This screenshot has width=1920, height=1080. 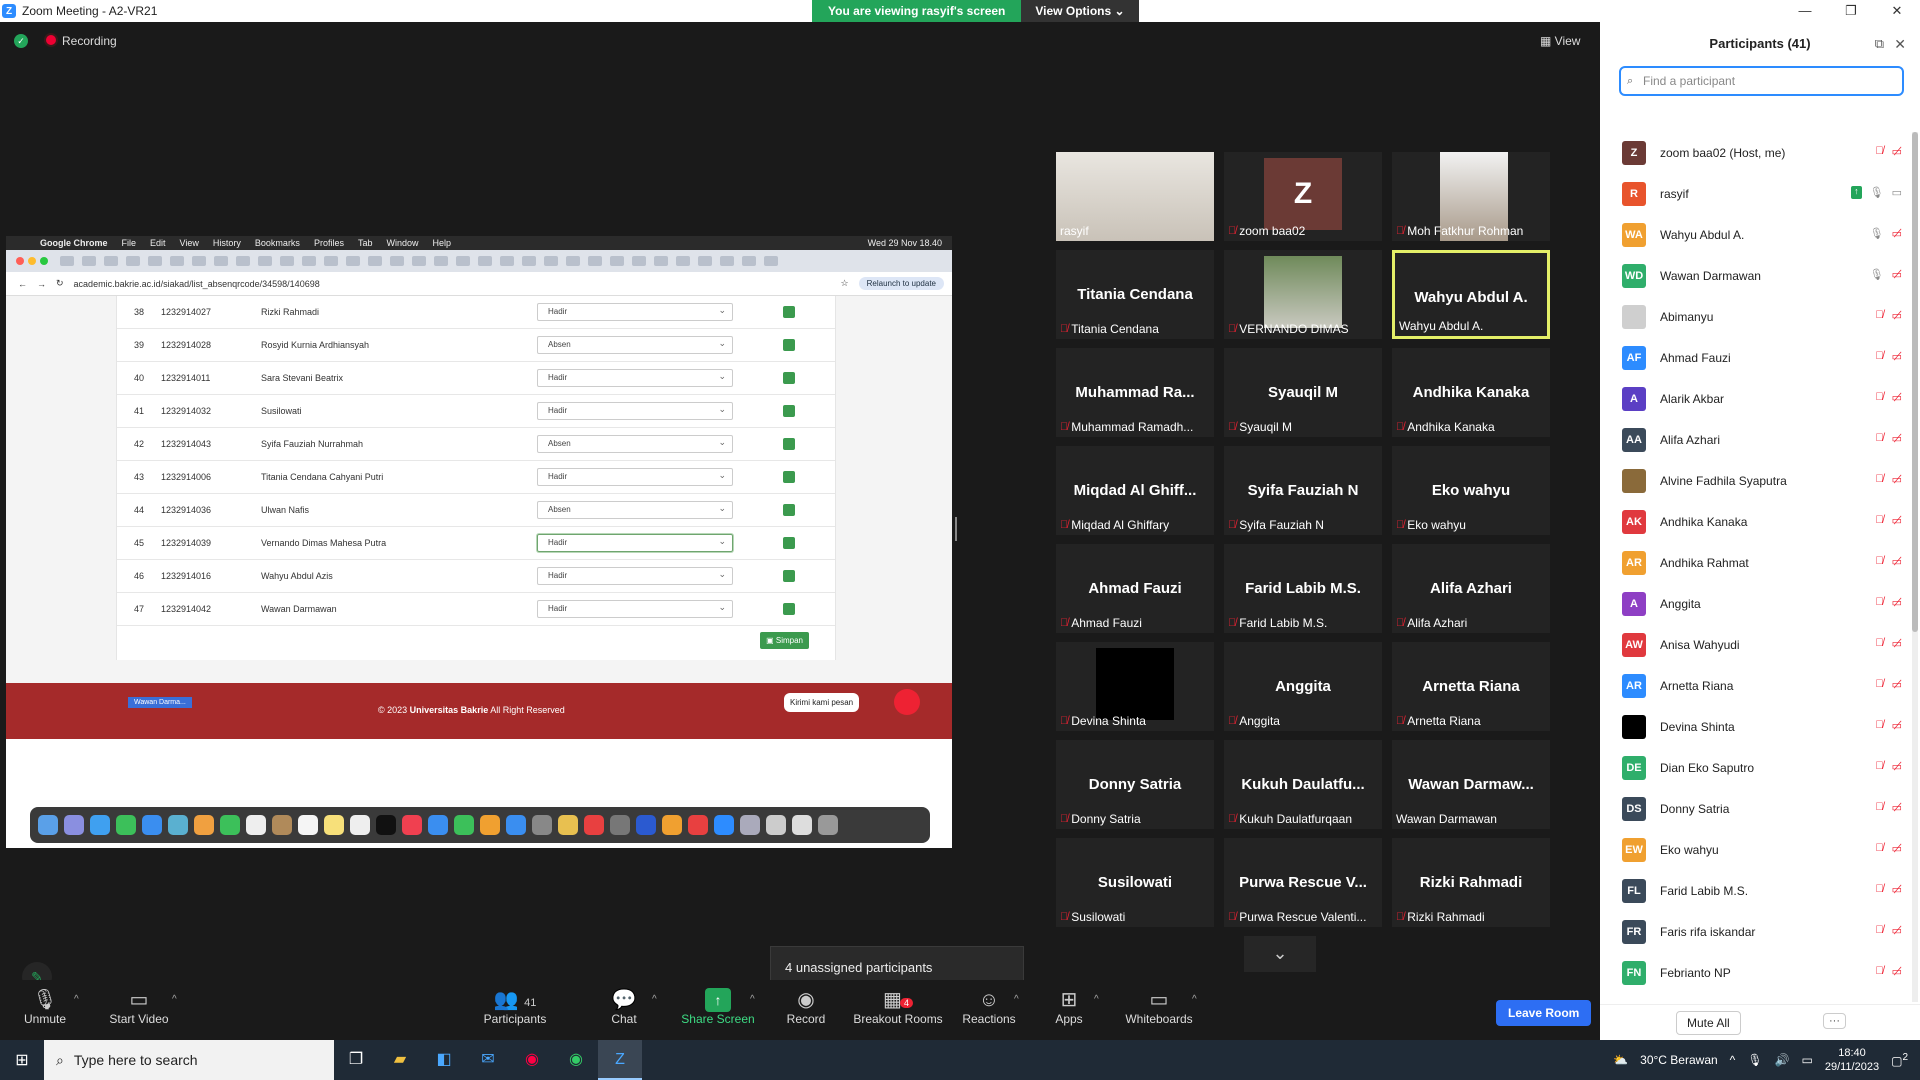 I want to click on video-tile: Susilowati 🎙̸ Susilowati, so click(x=1135, y=882).